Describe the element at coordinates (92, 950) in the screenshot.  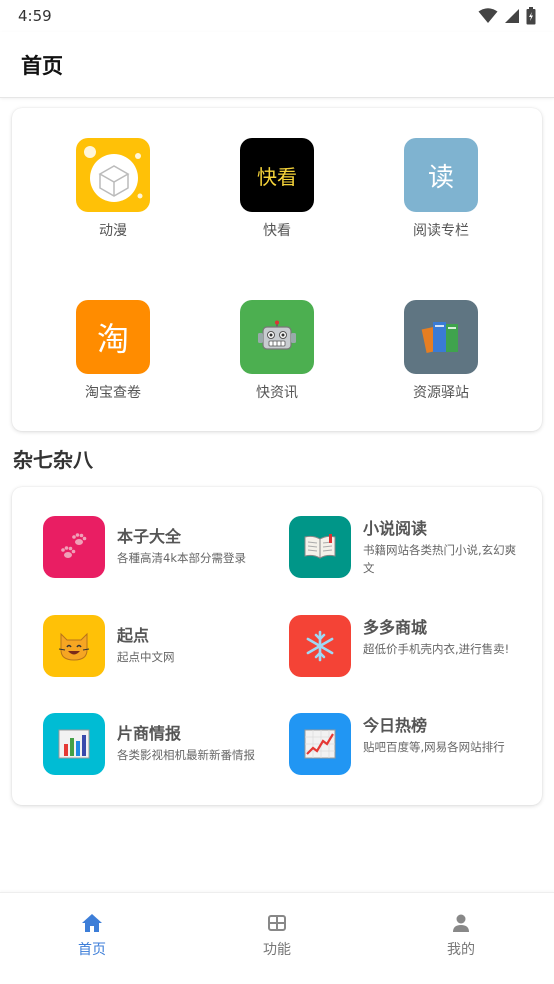
I see `nav-label: 首页` at that location.